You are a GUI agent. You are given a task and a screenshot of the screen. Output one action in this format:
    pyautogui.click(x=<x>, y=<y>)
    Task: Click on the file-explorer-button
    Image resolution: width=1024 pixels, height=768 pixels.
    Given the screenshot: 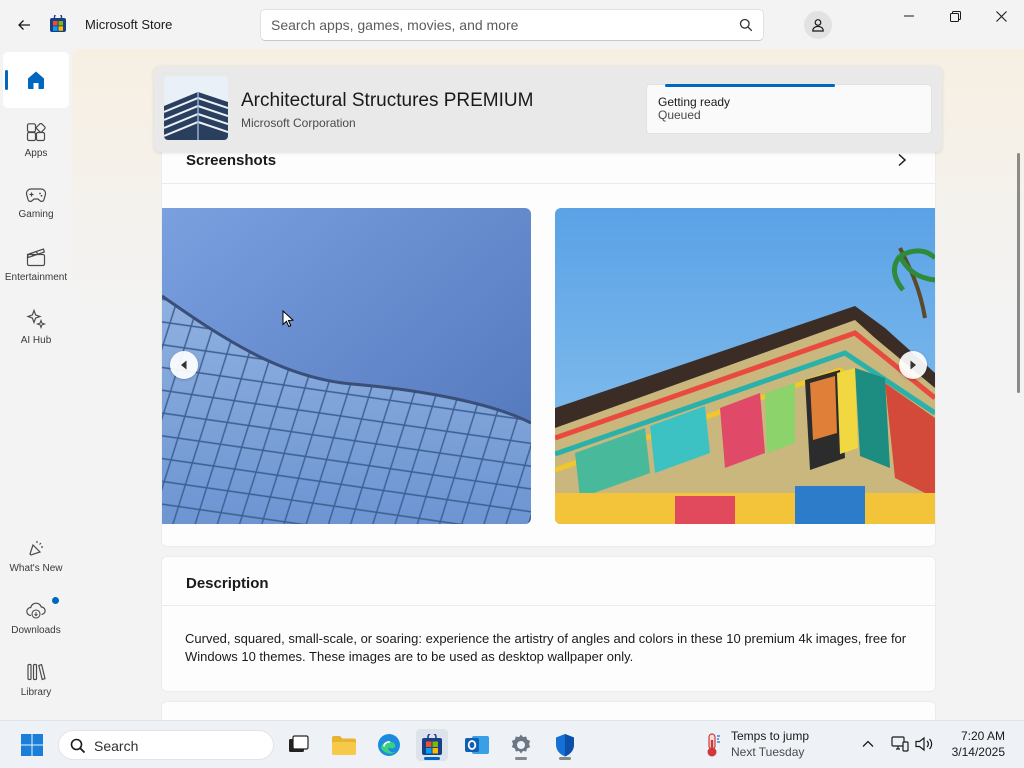 What is the action you would take?
    pyautogui.click(x=344, y=745)
    